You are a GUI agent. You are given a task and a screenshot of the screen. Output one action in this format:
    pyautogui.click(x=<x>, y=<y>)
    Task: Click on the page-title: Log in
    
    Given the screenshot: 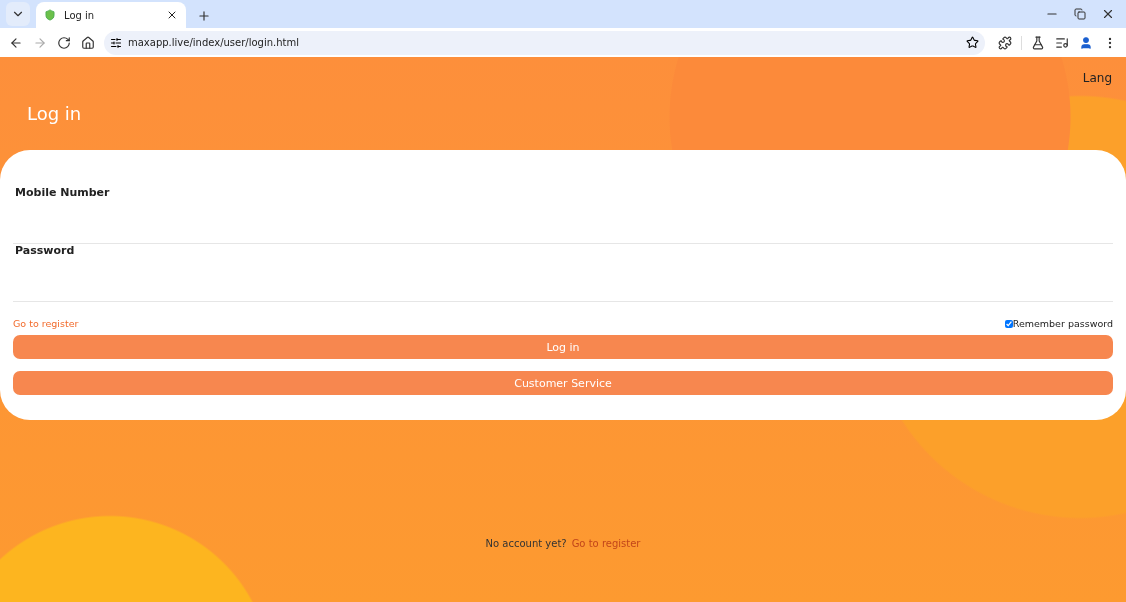 What is the action you would take?
    pyautogui.click(x=55, y=113)
    